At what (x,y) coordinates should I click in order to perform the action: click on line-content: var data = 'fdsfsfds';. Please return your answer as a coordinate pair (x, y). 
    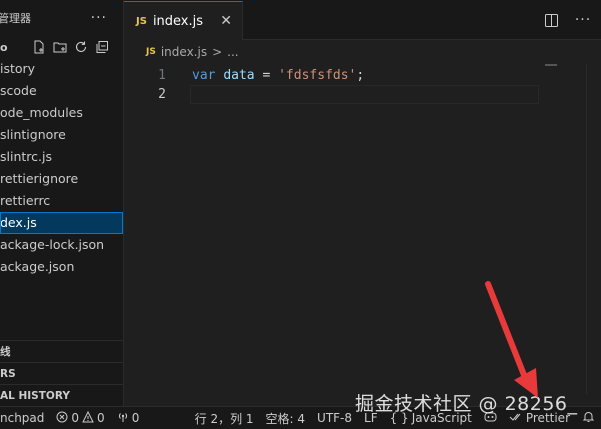
    Looking at the image, I should click on (278, 75).